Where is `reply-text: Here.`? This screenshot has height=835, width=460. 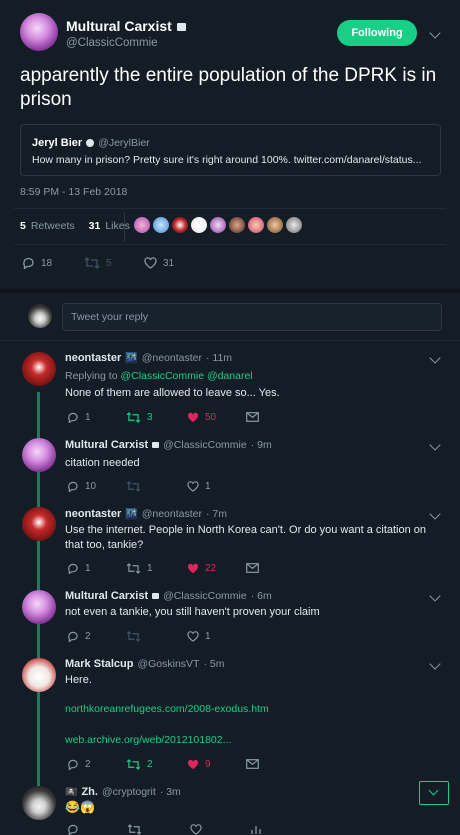
reply-text: Here. is located at coordinates (78, 680).